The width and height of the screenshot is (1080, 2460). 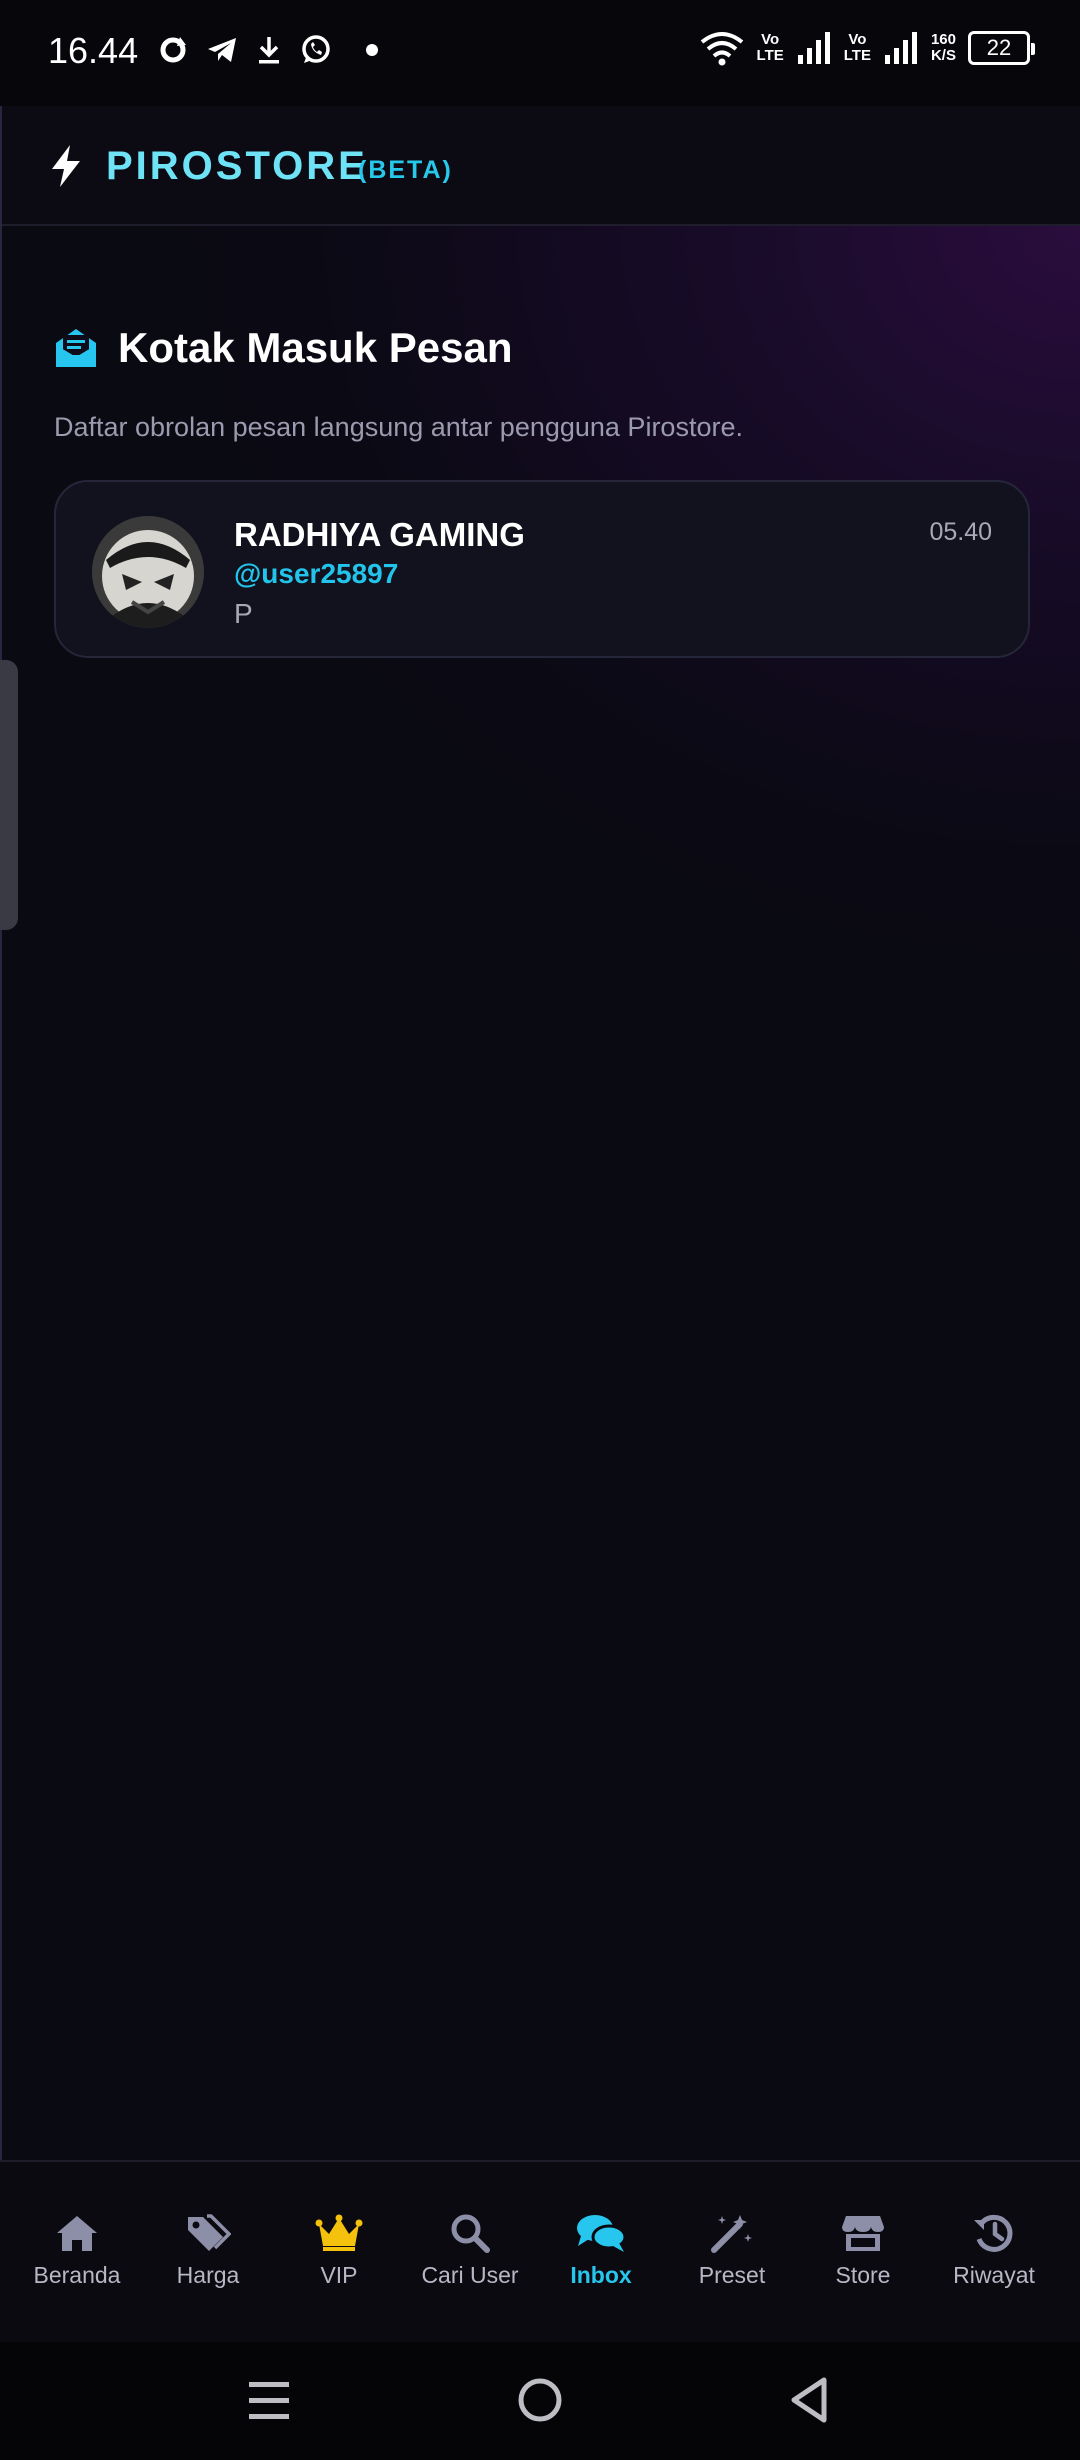 I want to click on nav-item-preset: Preset, so click(x=732, y=2260).